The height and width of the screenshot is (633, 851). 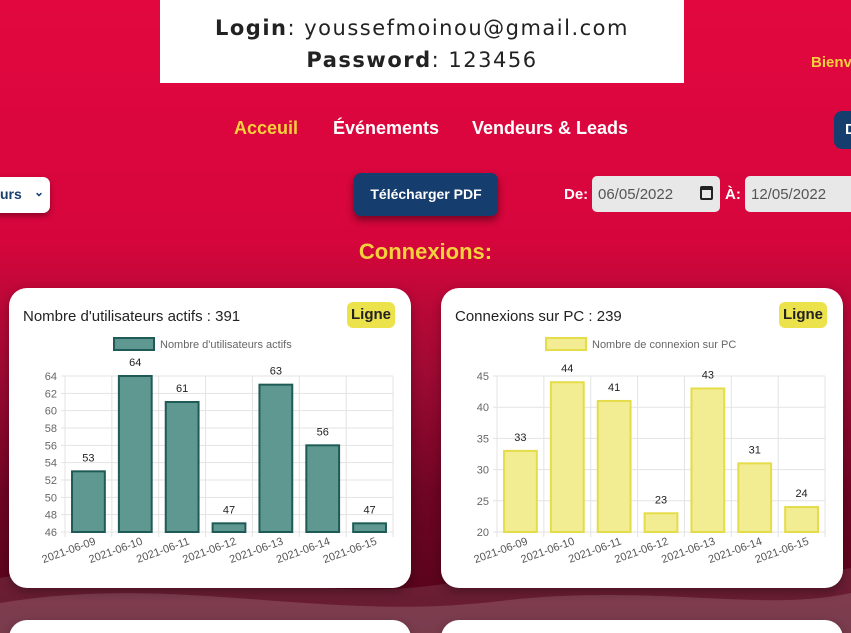 I want to click on password-label: Password, so click(x=369, y=60).